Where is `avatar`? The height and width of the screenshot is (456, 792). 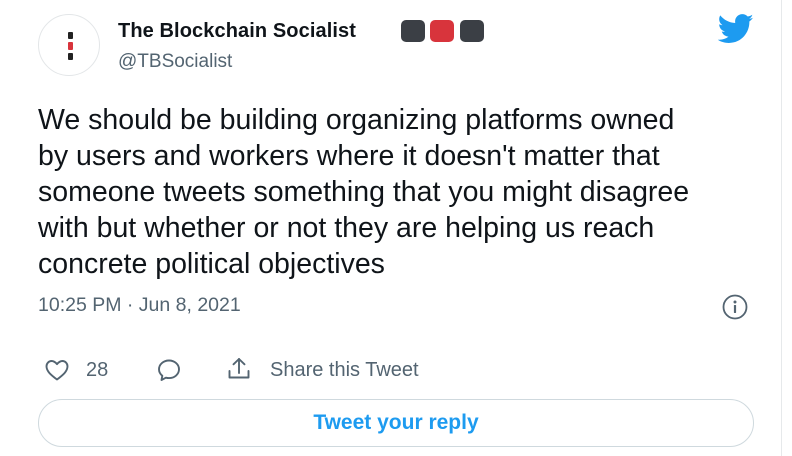
avatar is located at coordinates (69, 45).